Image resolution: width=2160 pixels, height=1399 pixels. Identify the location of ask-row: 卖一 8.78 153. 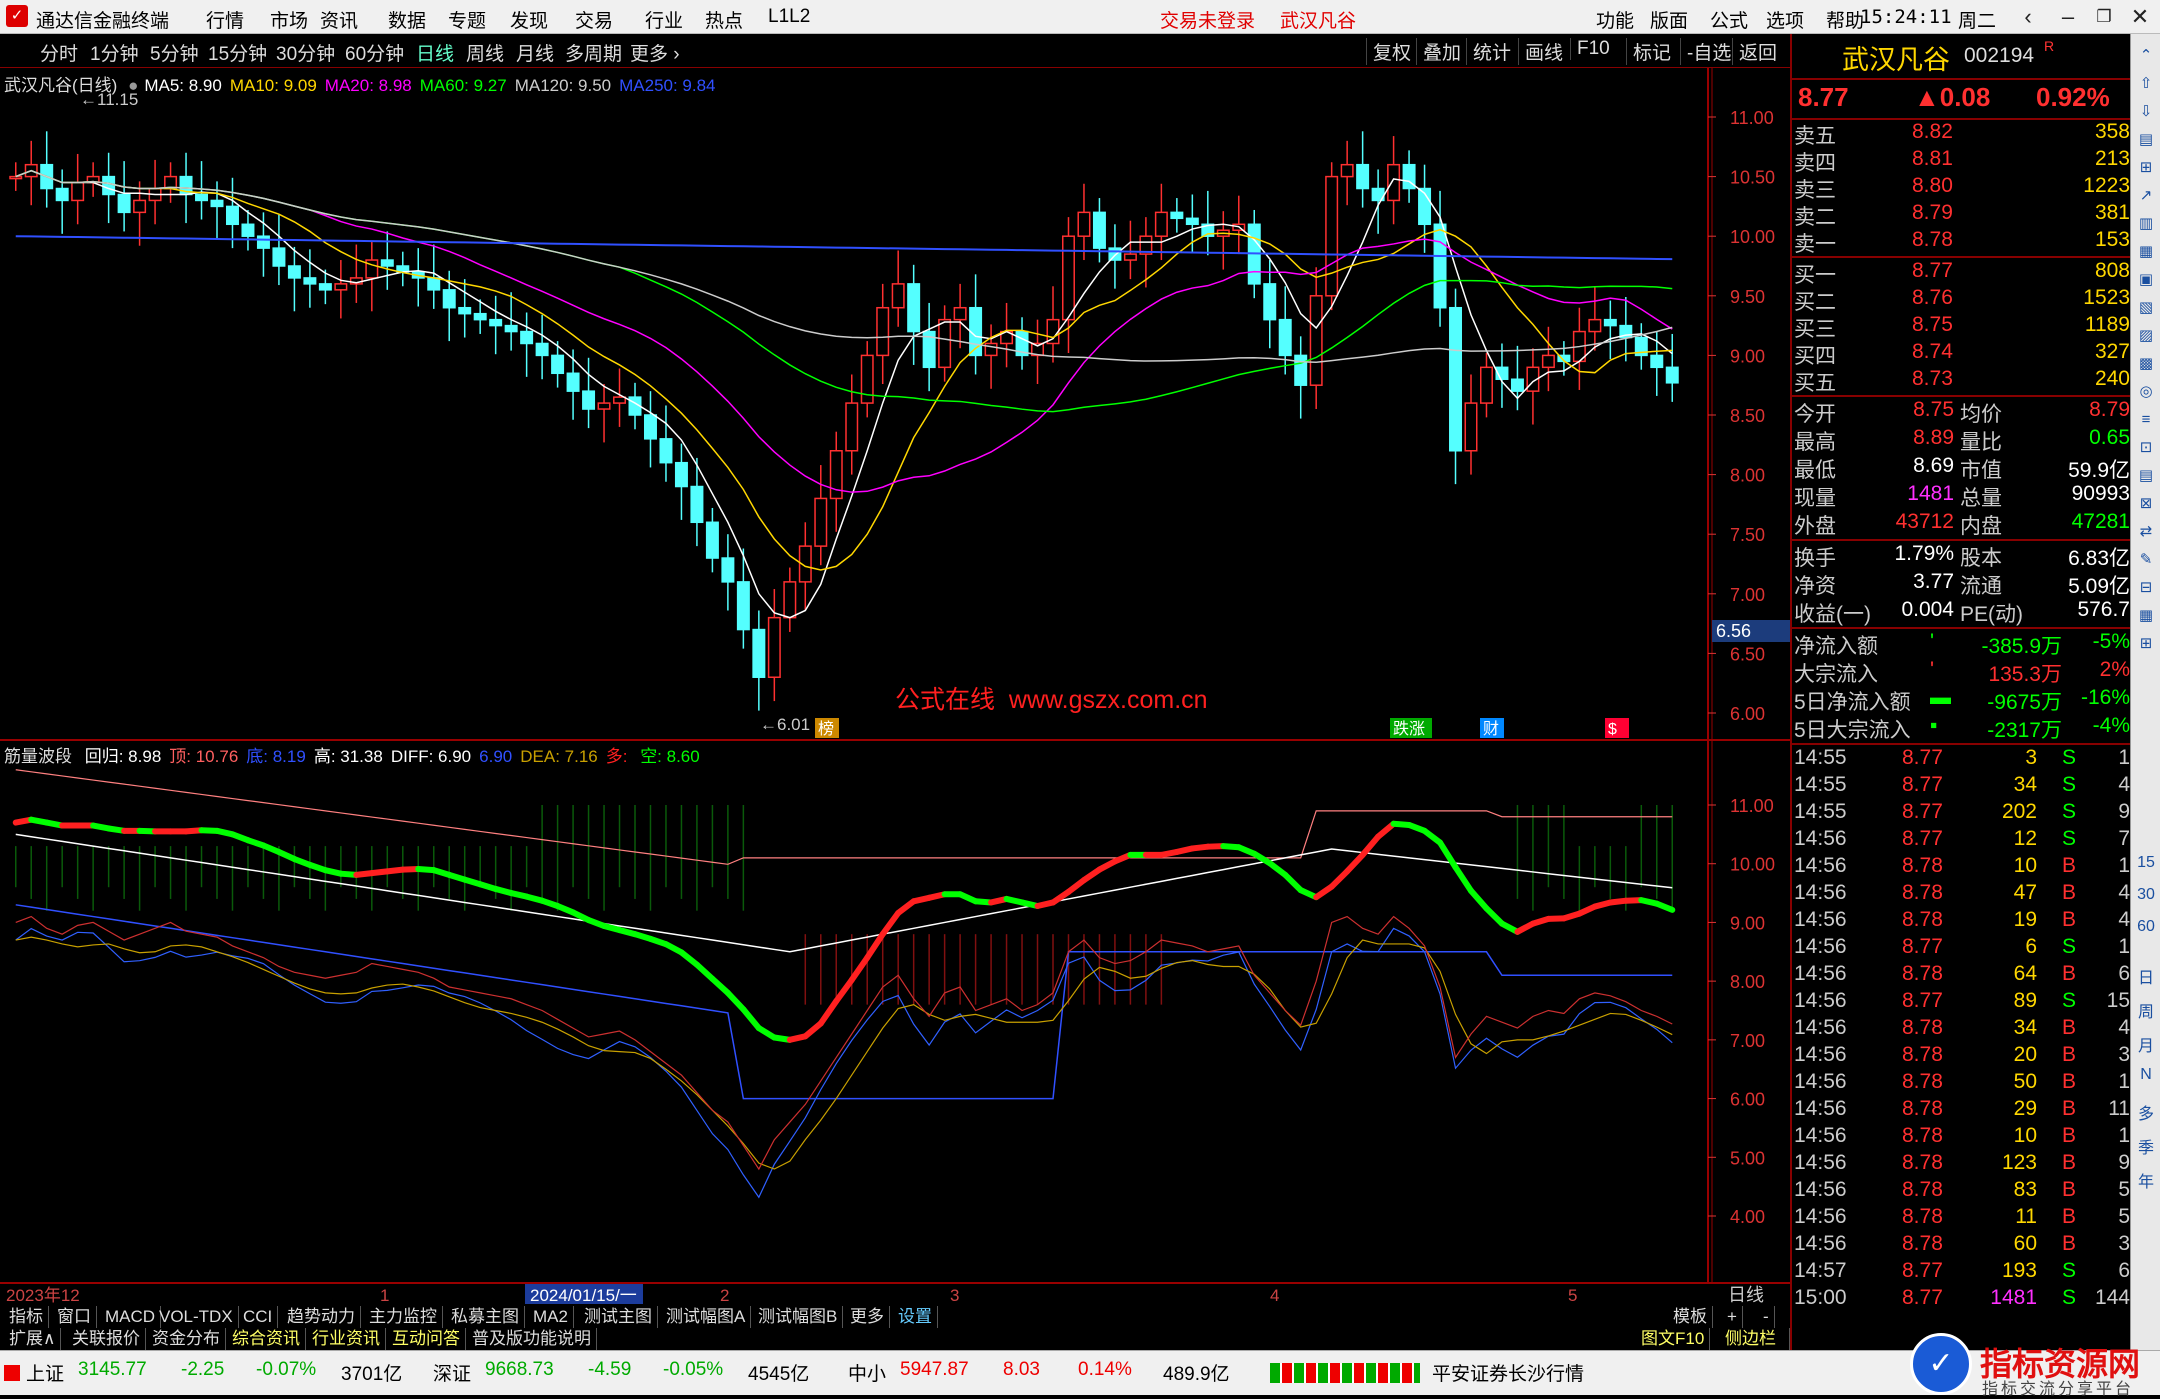
(1962, 242).